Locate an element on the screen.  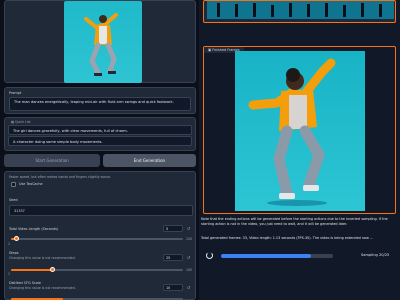
start-generation-button: Start Generation is located at coordinates (52, 160).